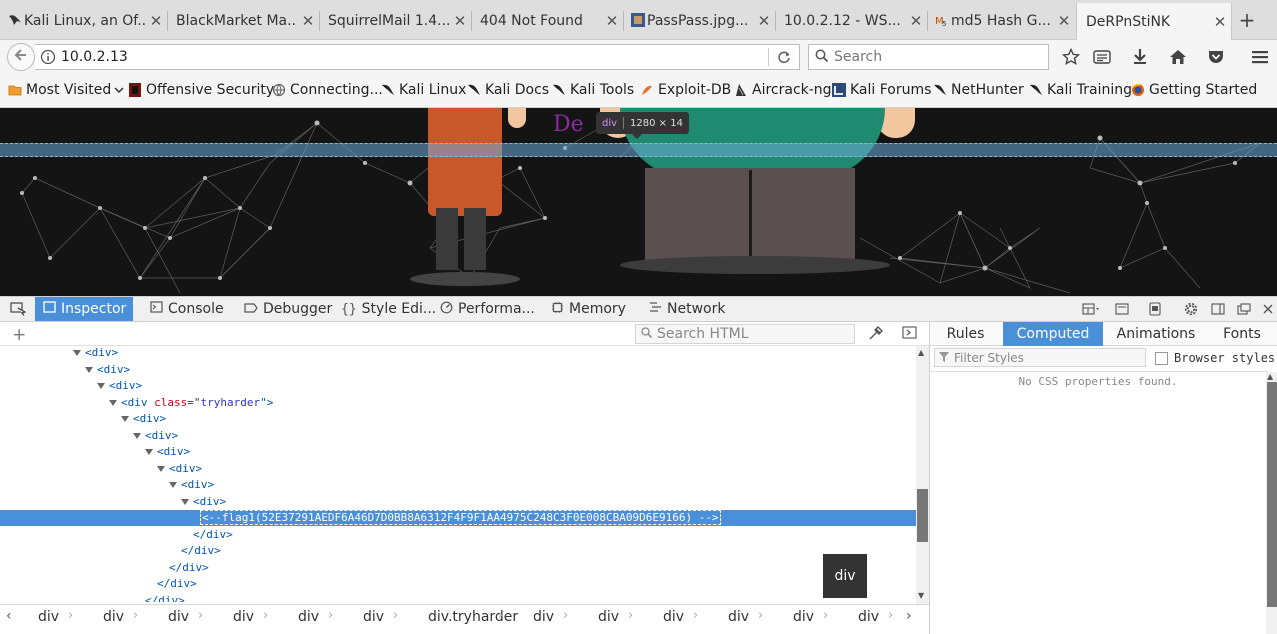 This screenshot has height=634, width=1277. Describe the element at coordinates (965, 334) in the screenshot. I see `tab-rules: Rules` at that location.